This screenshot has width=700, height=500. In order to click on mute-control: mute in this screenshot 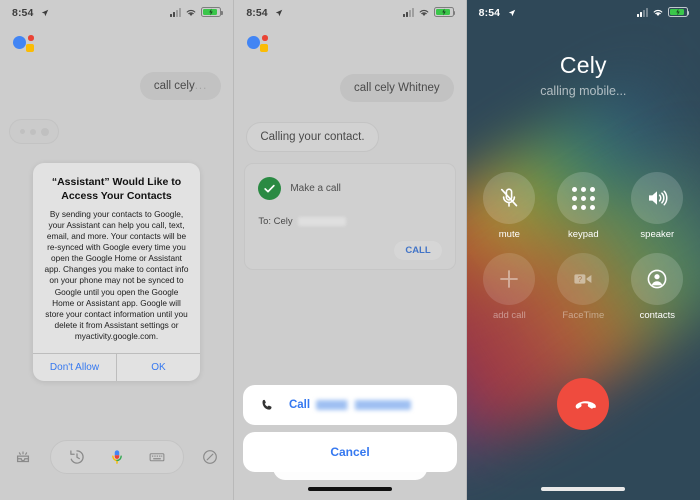, I will do `click(509, 206)`.